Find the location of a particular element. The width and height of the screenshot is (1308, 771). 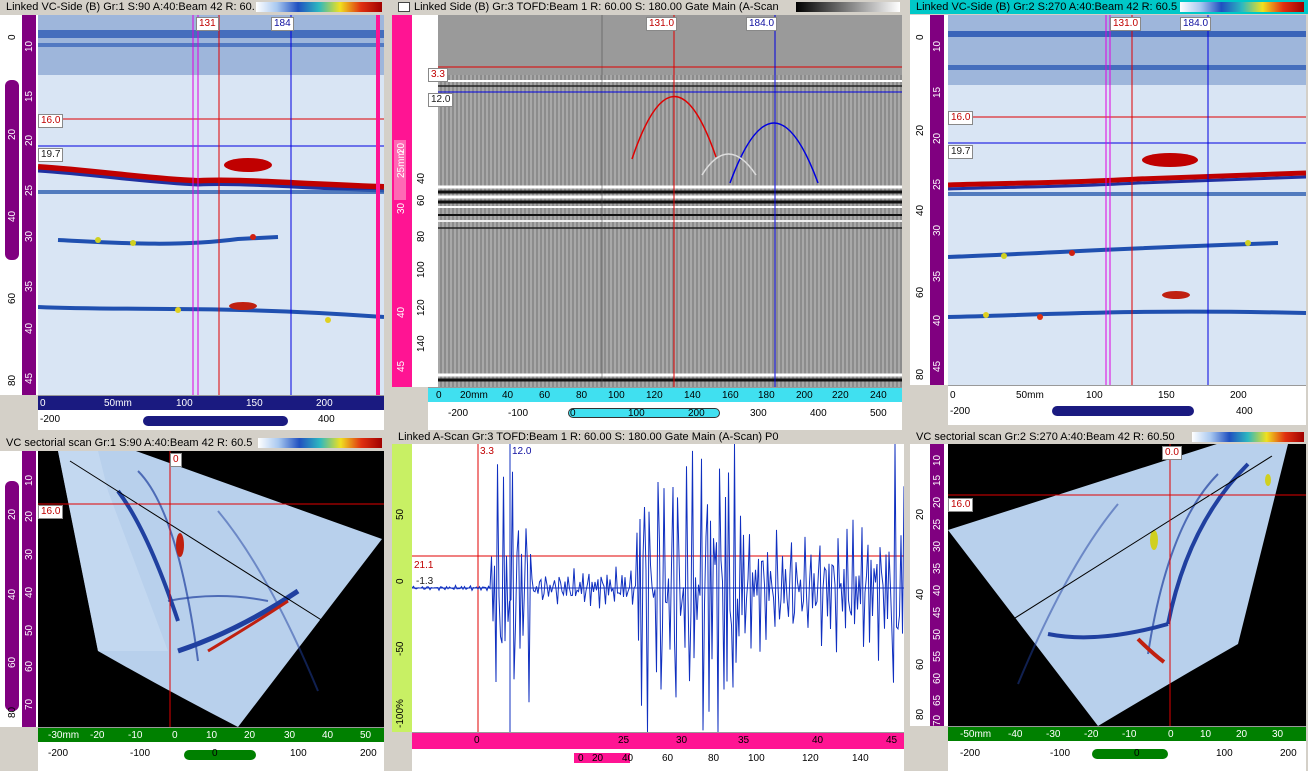

tick-label: 35 is located at coordinates (937, 276).